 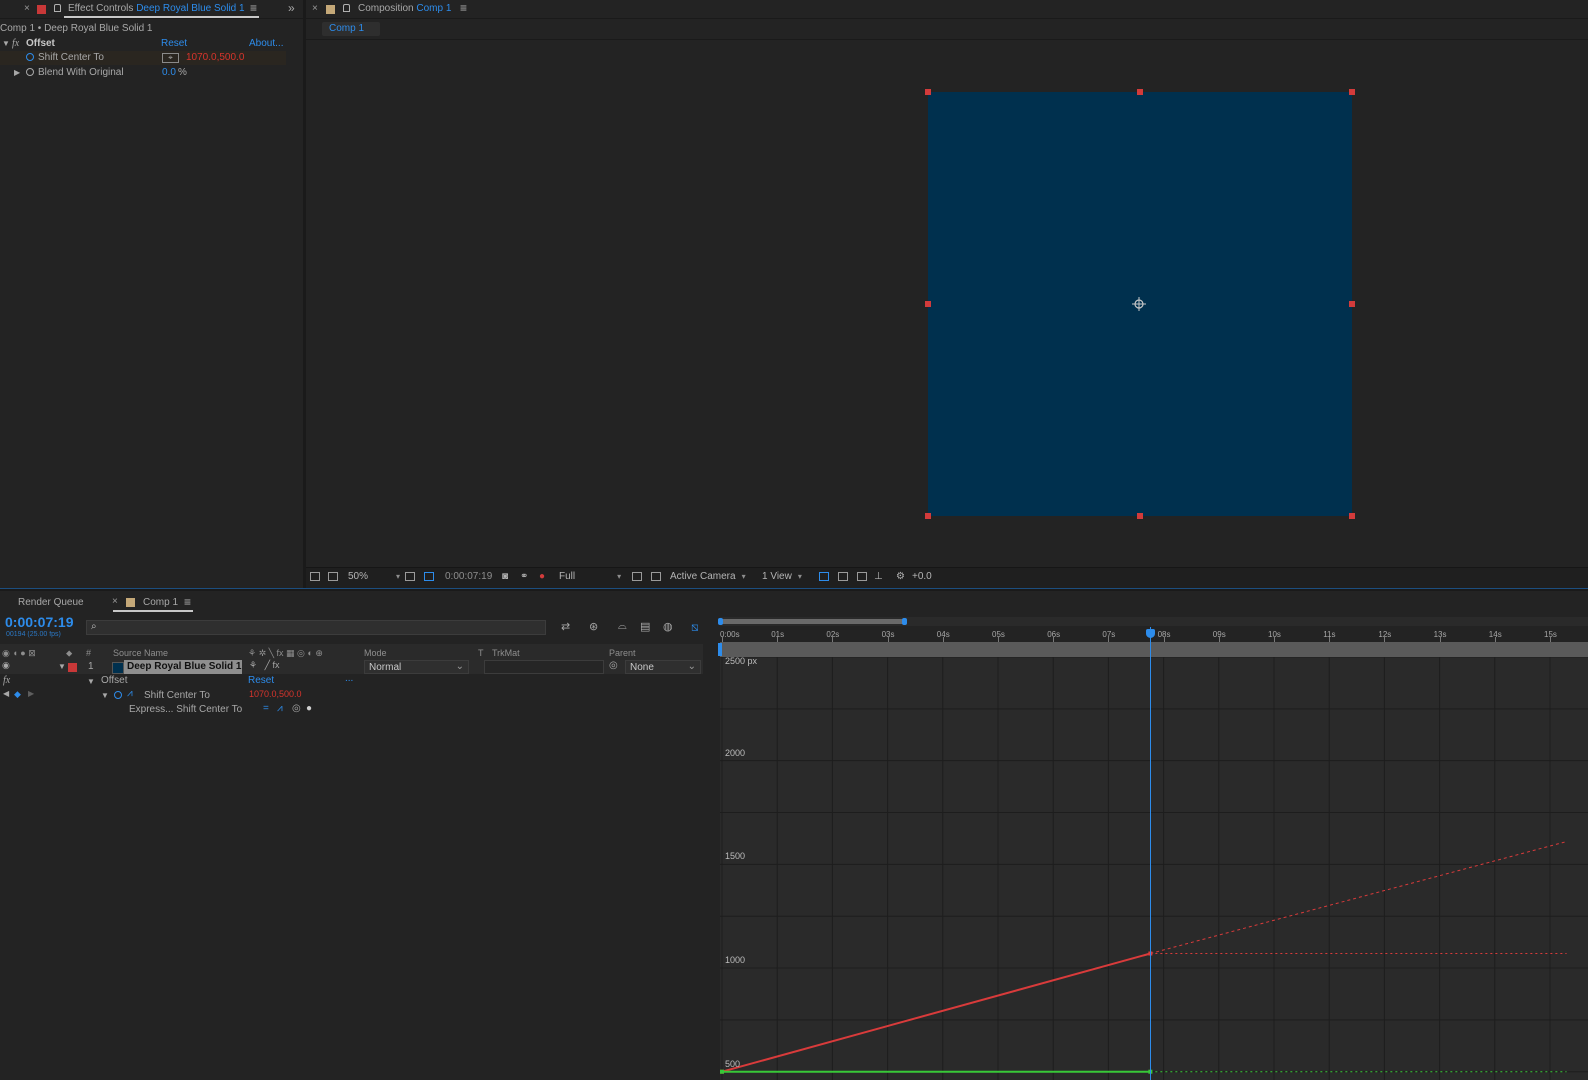 What do you see at coordinates (315, 576) in the screenshot?
I see `always-preview-icon` at bounding box center [315, 576].